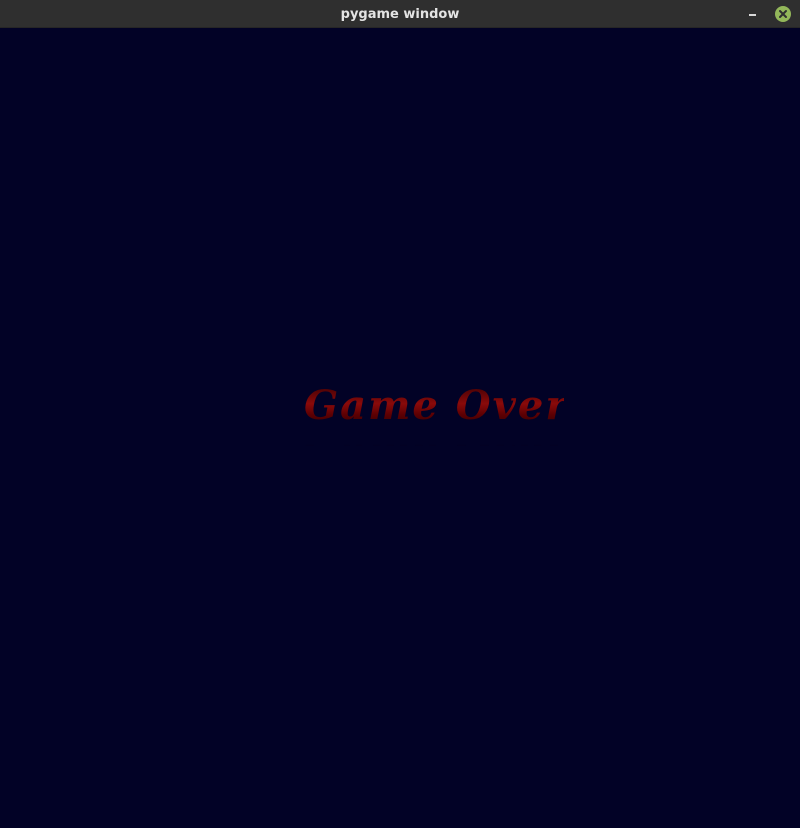 The width and height of the screenshot is (800, 828). I want to click on title-bar: pygame window, so click(400, 14).